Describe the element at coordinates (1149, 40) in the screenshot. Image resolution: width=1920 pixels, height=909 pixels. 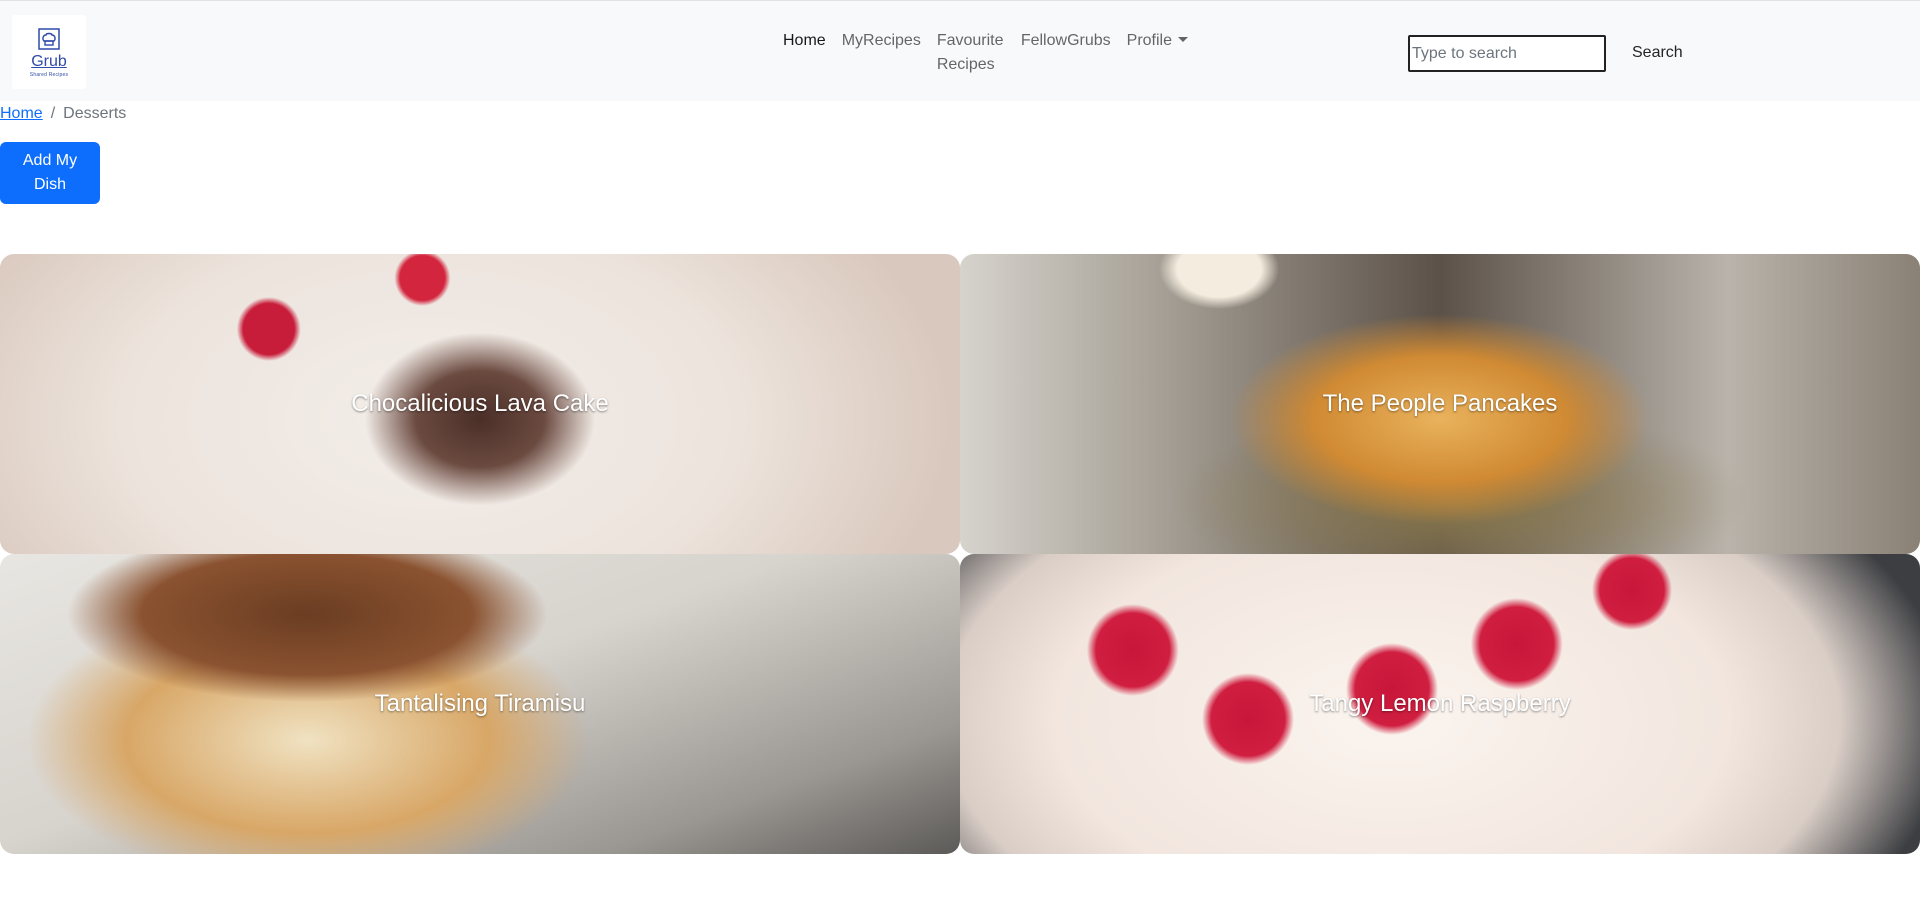
I see `nav-item-profile-label: Profile` at that location.